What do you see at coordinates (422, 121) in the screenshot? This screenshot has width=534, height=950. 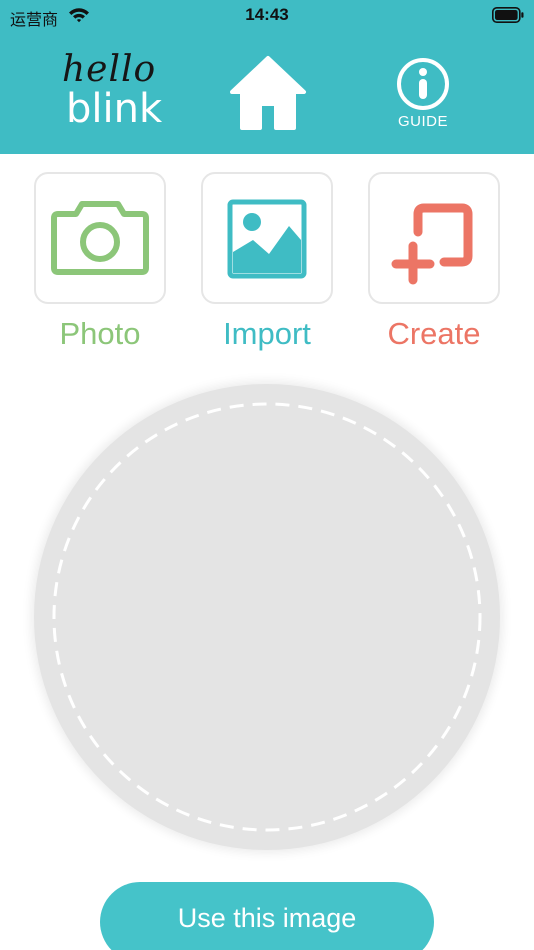 I see `guide-label: GUIDE` at bounding box center [422, 121].